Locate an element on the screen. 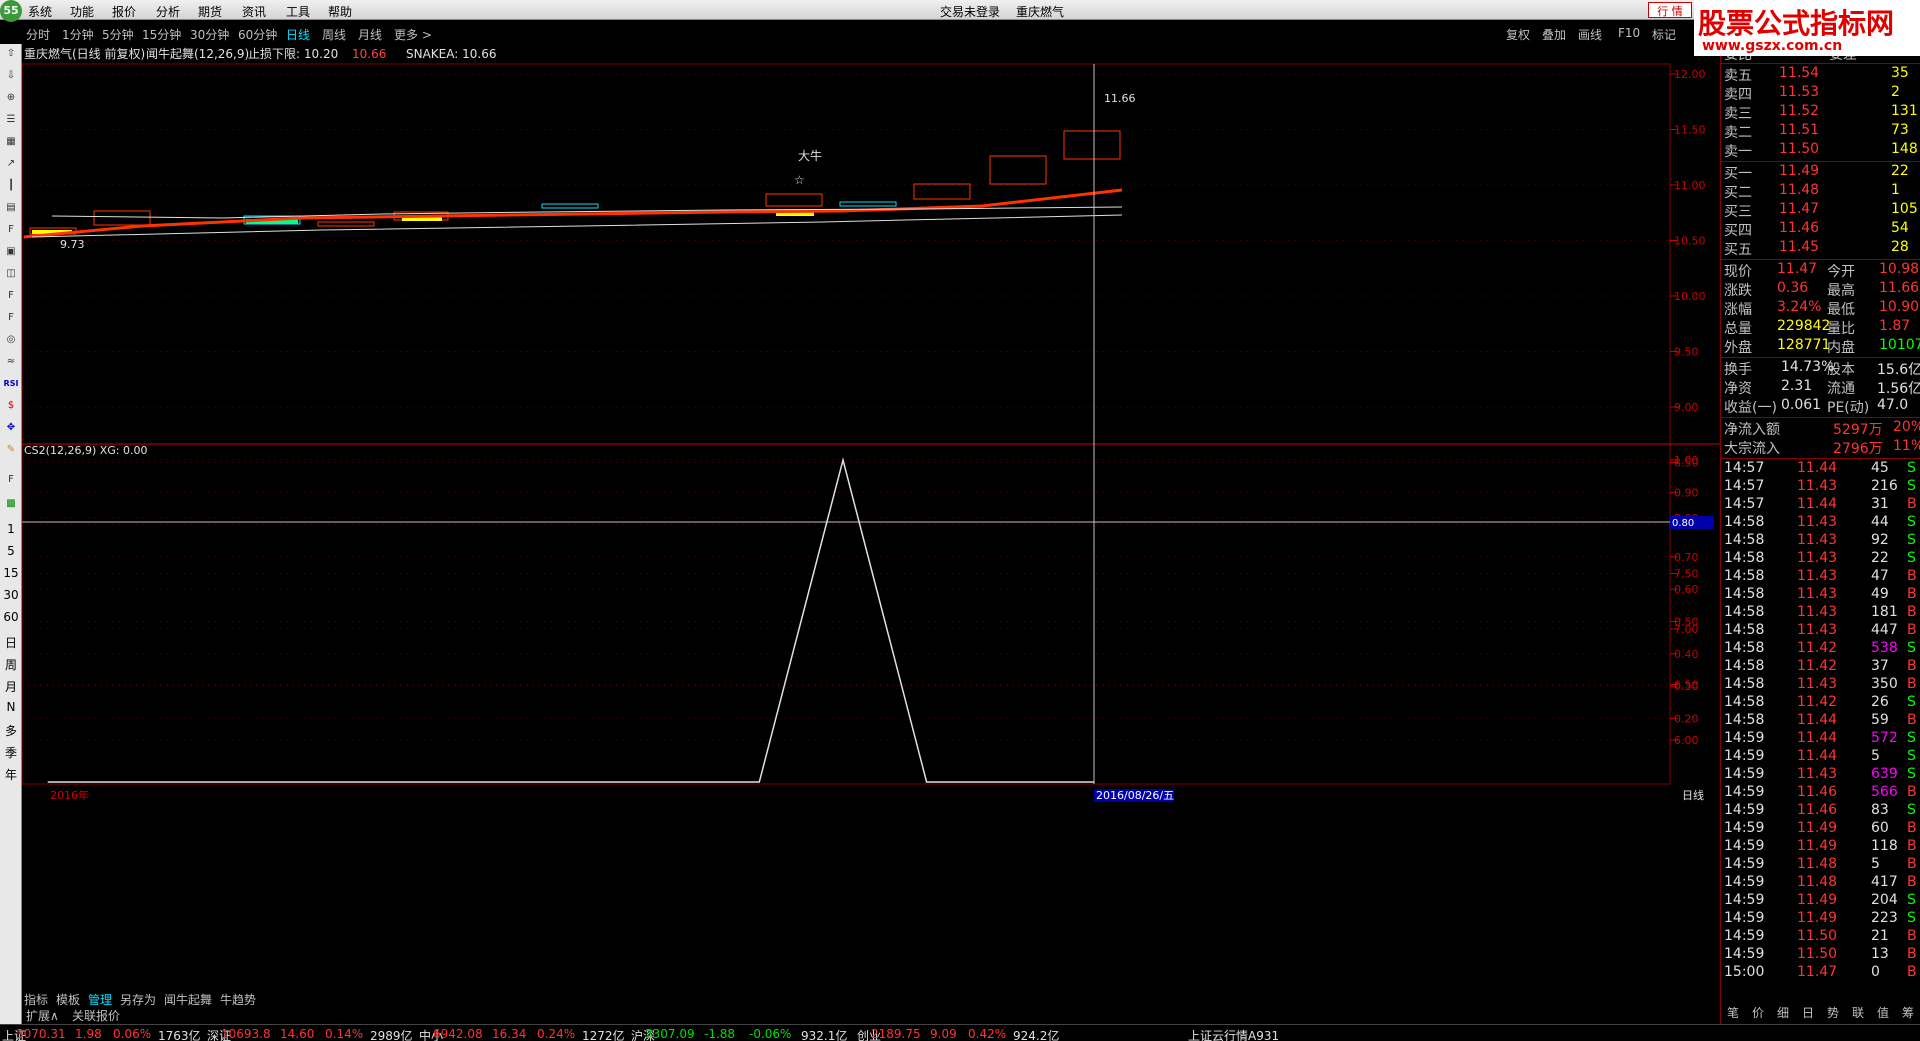  list-icon: ☰ is located at coordinates (11, 120).